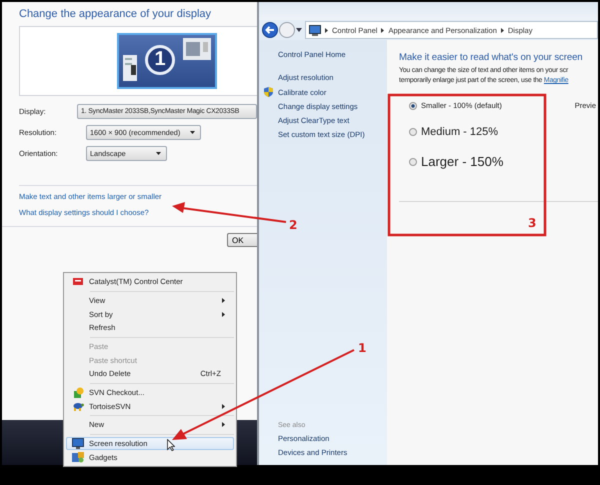 The height and width of the screenshot is (485, 600). Describe the element at coordinates (78, 406) in the screenshot. I see `turtle-icon` at that location.